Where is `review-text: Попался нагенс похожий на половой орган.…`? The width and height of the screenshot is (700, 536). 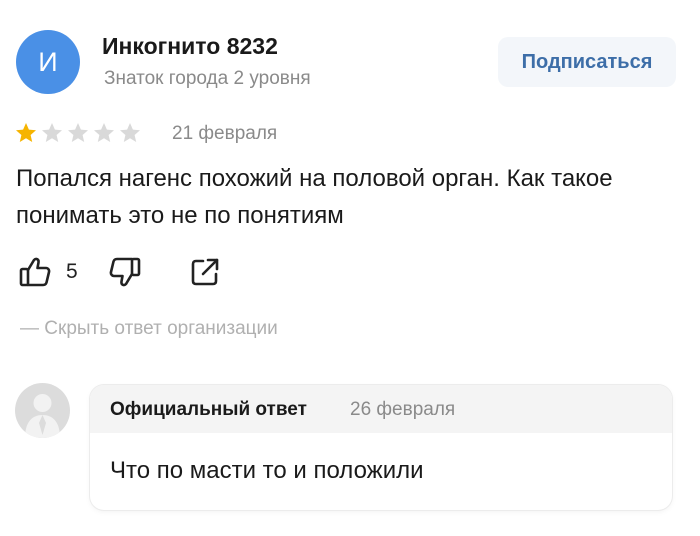
review-text: Попался нагенс похожий на половой орган.… is located at coordinates (314, 197).